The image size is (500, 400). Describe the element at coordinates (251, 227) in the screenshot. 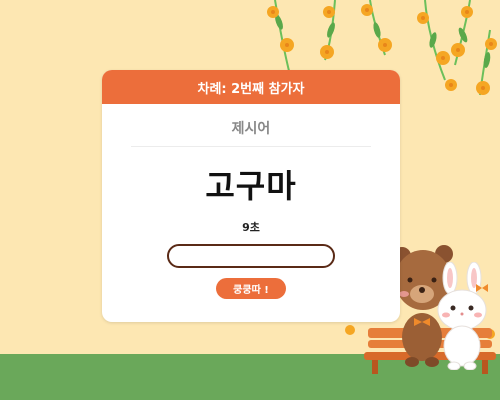

I see `countdown-timer: 9초` at that location.